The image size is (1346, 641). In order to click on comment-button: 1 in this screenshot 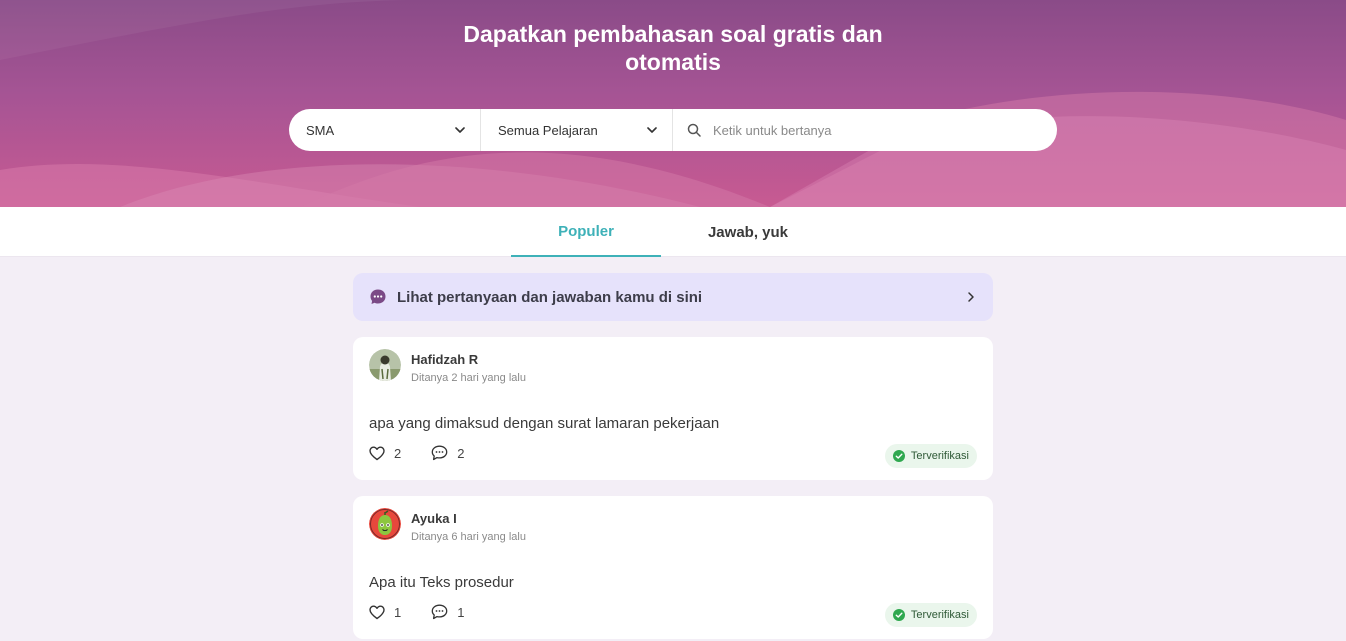, I will do `click(447, 612)`.